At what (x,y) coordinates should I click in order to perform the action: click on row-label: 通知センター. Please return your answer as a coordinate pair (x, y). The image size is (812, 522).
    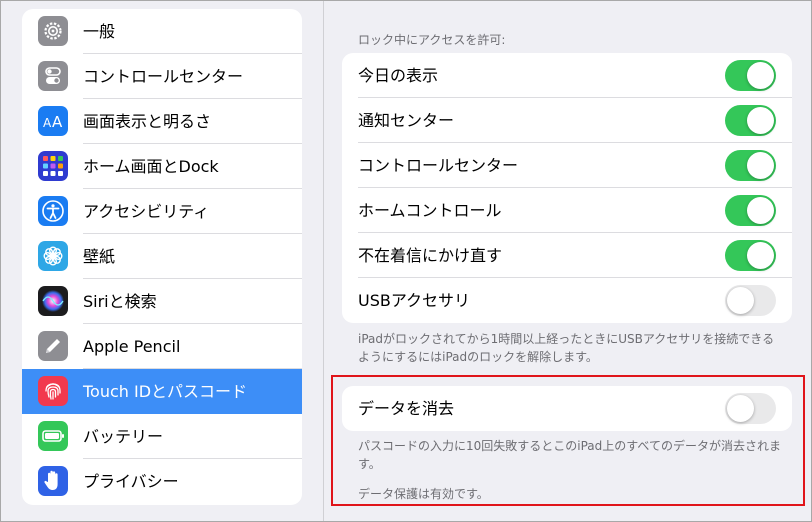
    Looking at the image, I should click on (406, 120).